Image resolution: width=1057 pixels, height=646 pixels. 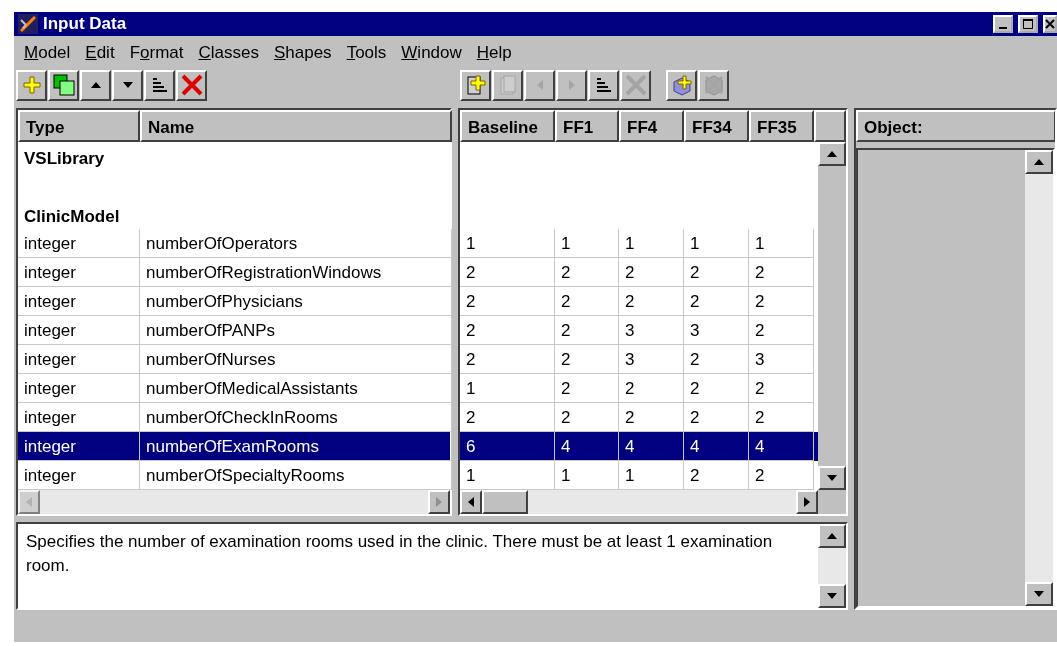 What do you see at coordinates (302, 53) in the screenshot?
I see `menu-item: Shapes` at bounding box center [302, 53].